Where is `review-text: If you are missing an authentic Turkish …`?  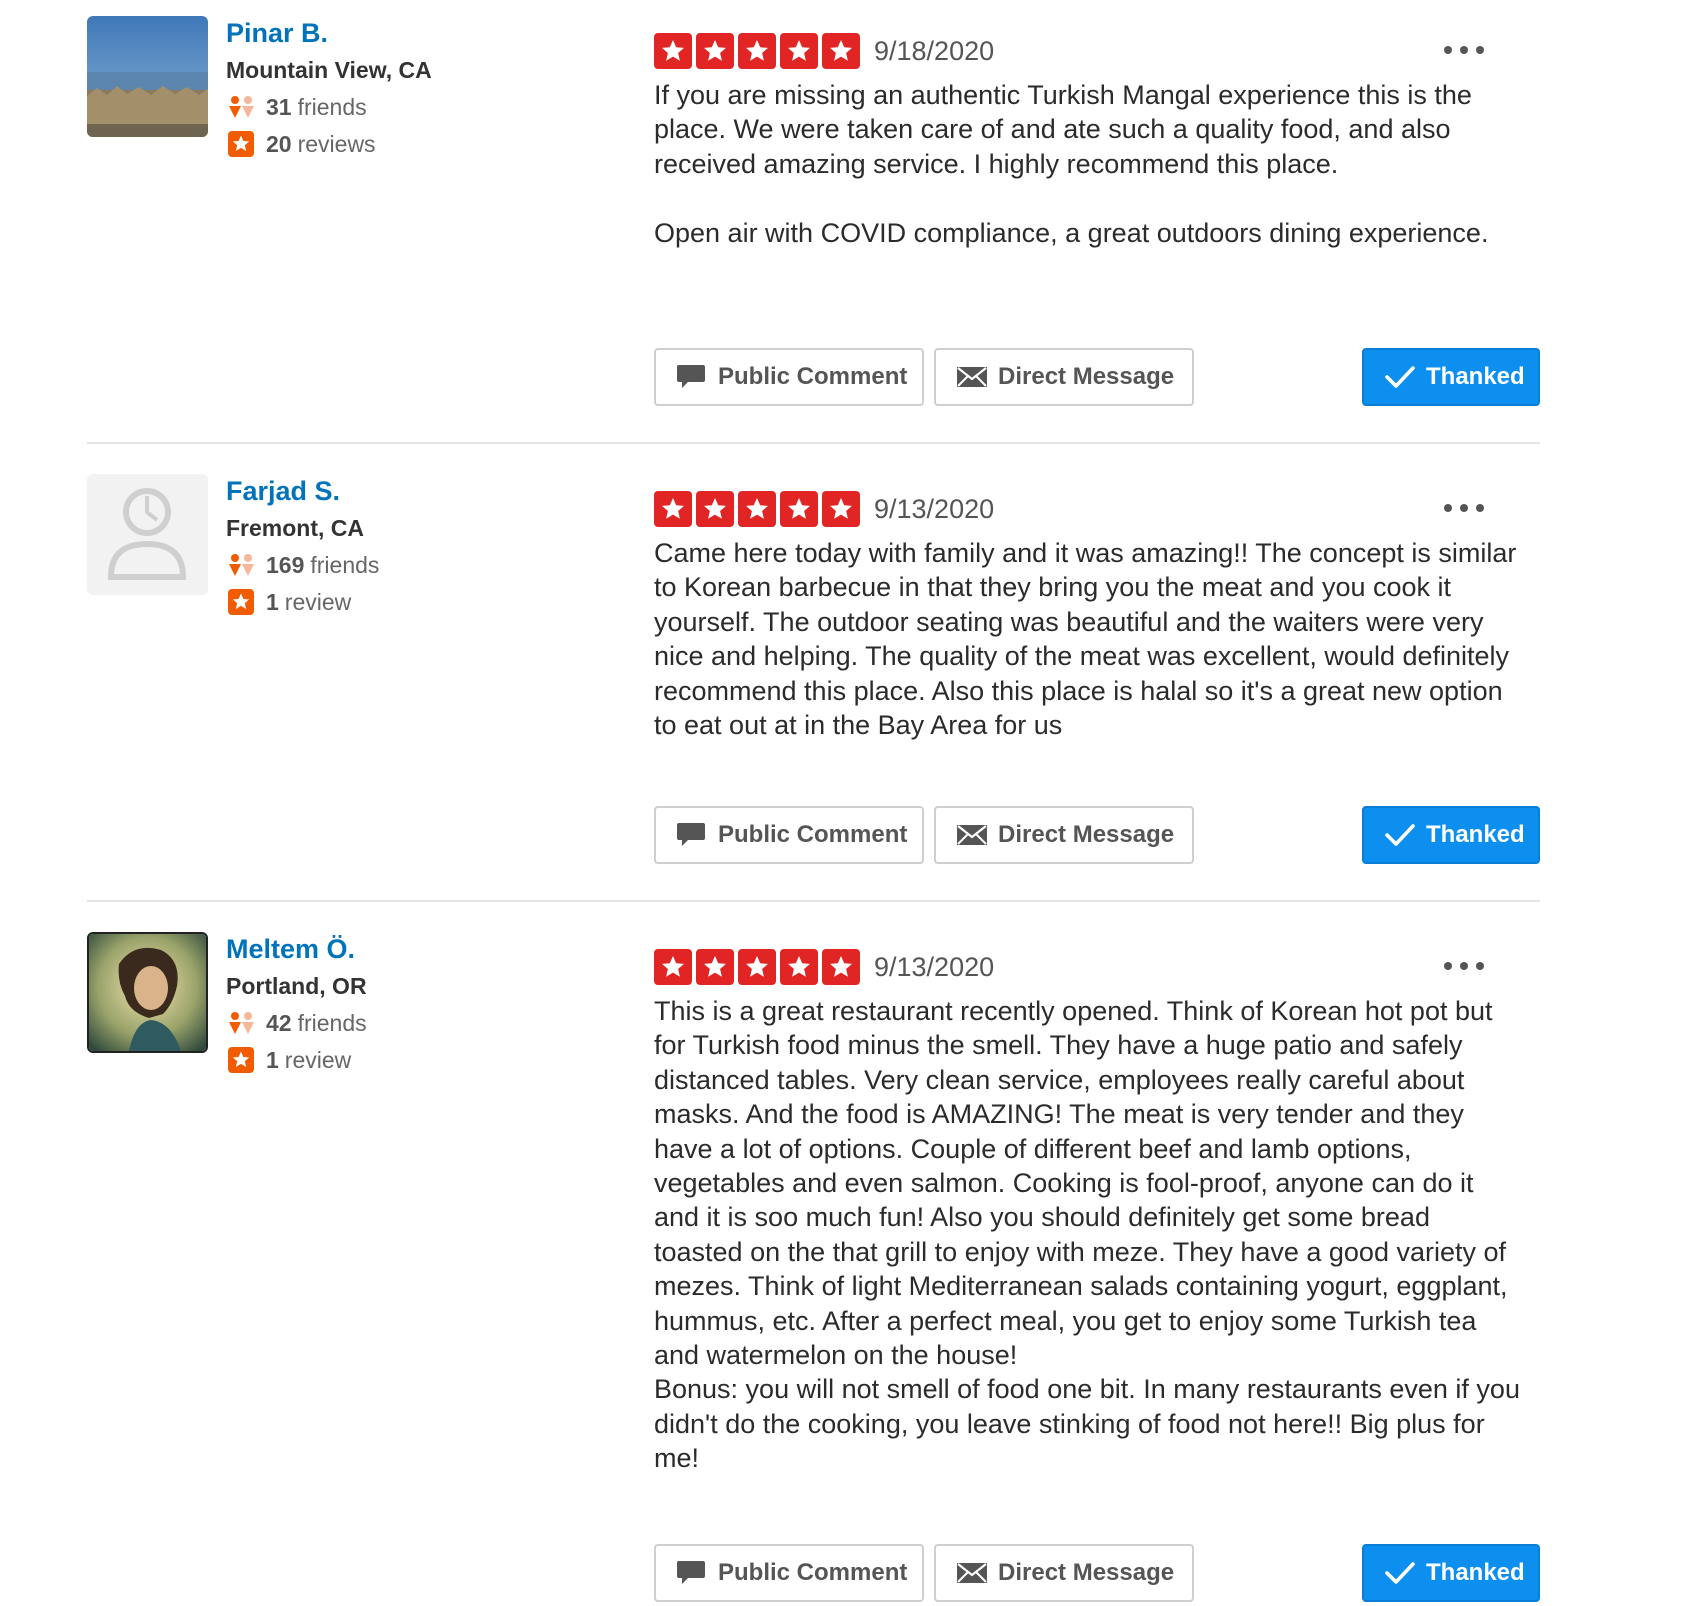 review-text: If you are missing an authentic Turkish … is located at coordinates (1071, 164).